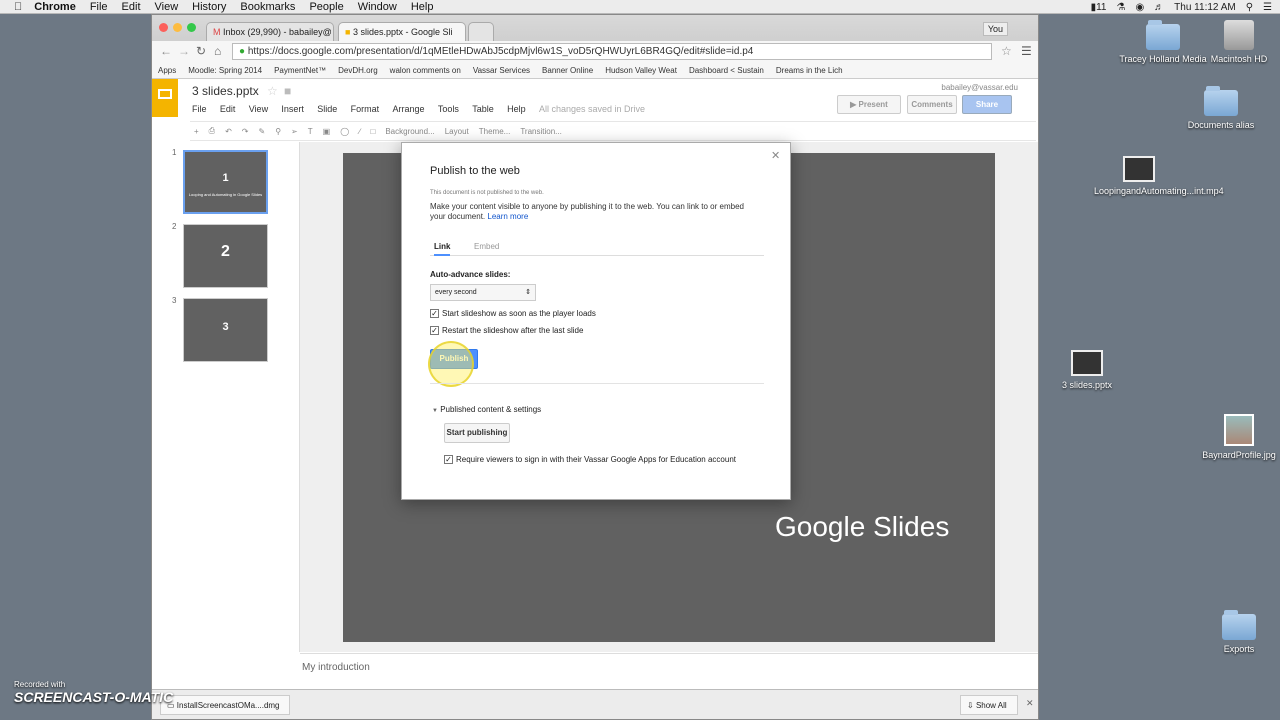 The height and width of the screenshot is (720, 1280). Describe the element at coordinates (163, 27) in the screenshot. I see `close-window-button` at that location.